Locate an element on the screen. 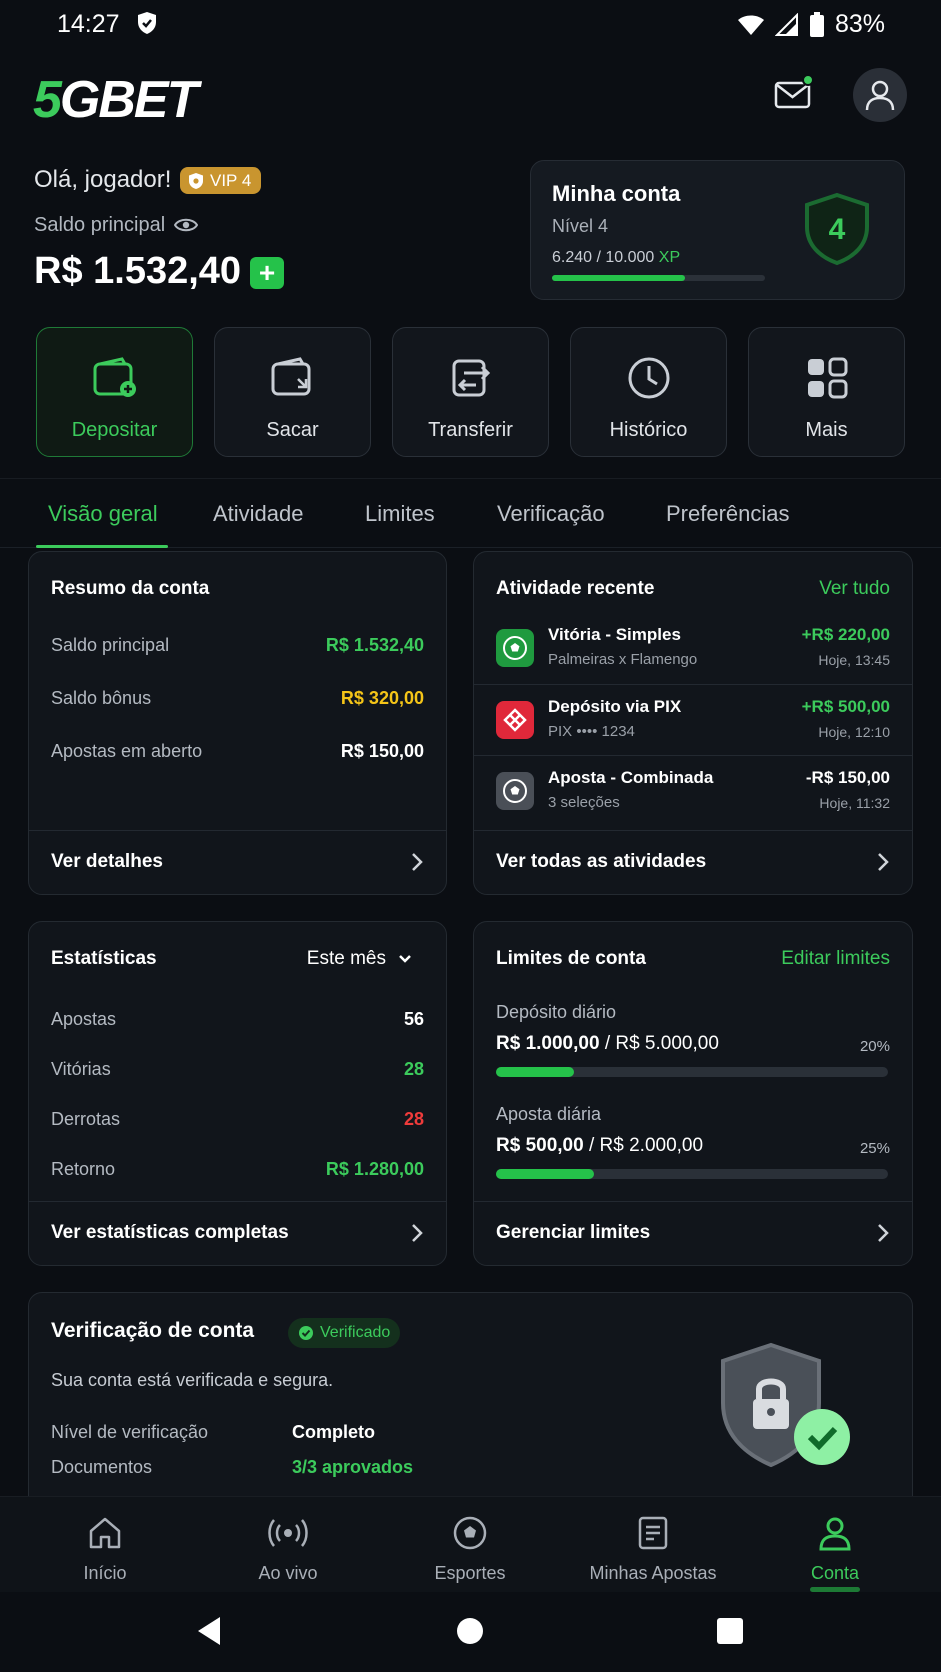 The height and width of the screenshot is (1672, 941). view-all-activities-label: Ver todas as atividades is located at coordinates (601, 861).